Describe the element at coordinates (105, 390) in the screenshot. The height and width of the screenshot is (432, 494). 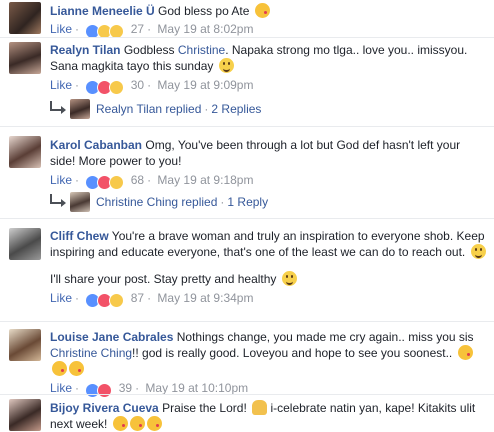
I see `love-reaction-icon` at that location.